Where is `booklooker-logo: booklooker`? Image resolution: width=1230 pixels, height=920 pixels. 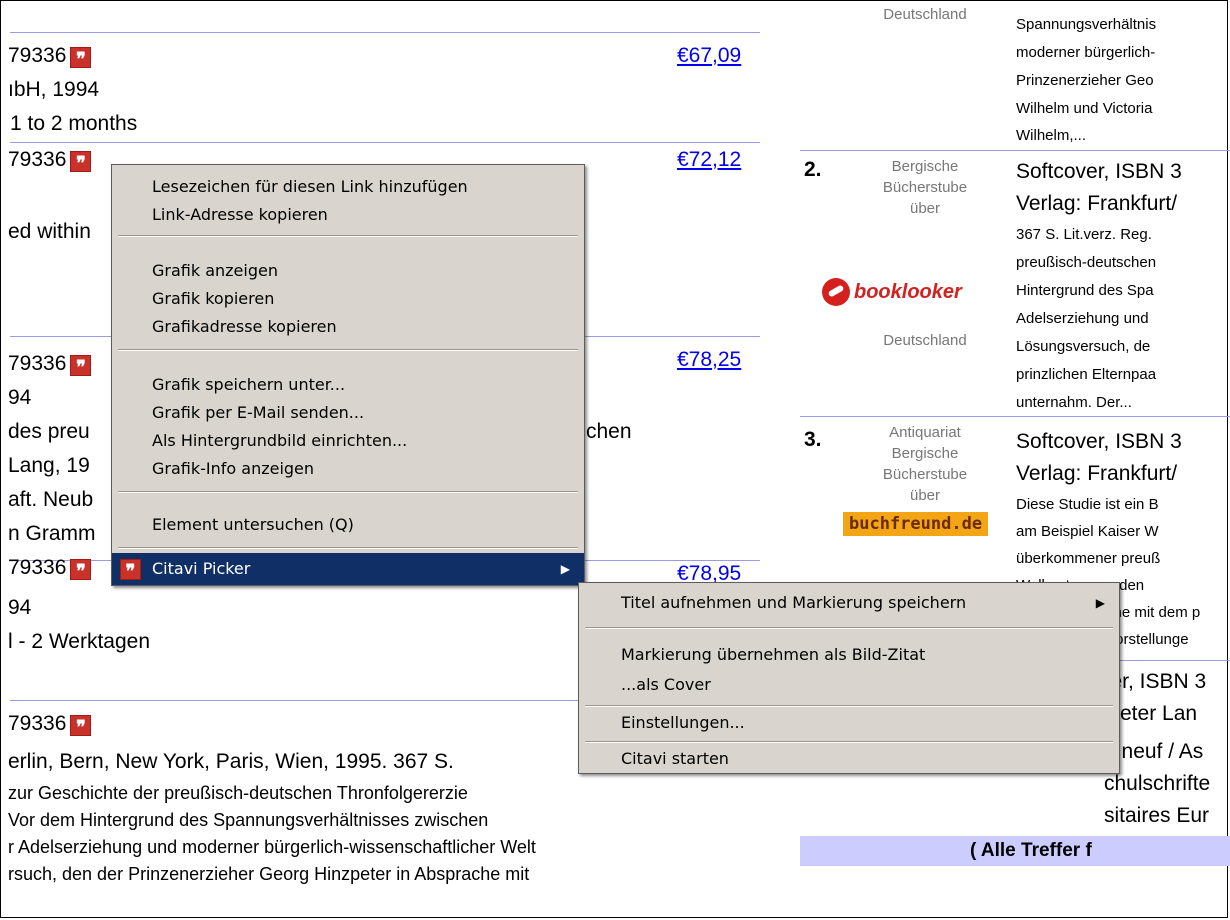 booklooker-logo: booklooker is located at coordinates (892, 294).